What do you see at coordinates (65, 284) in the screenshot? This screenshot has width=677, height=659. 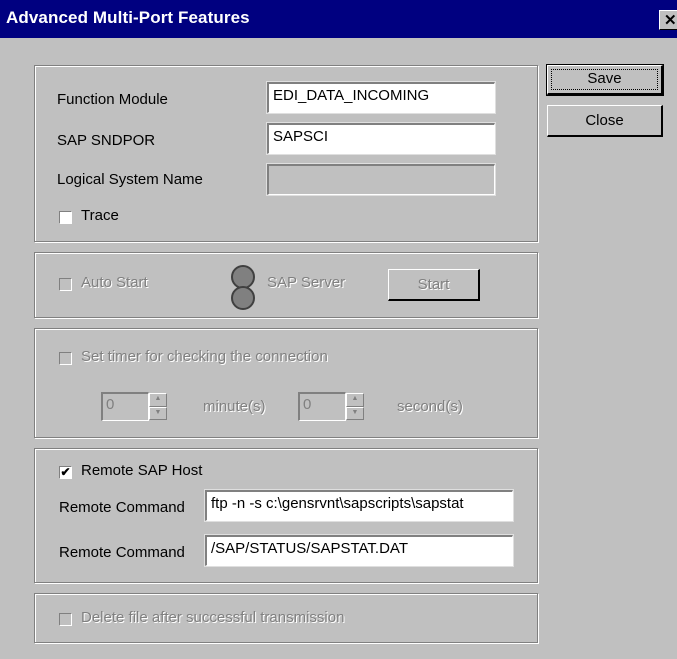 I see `auto-start-checkbox` at bounding box center [65, 284].